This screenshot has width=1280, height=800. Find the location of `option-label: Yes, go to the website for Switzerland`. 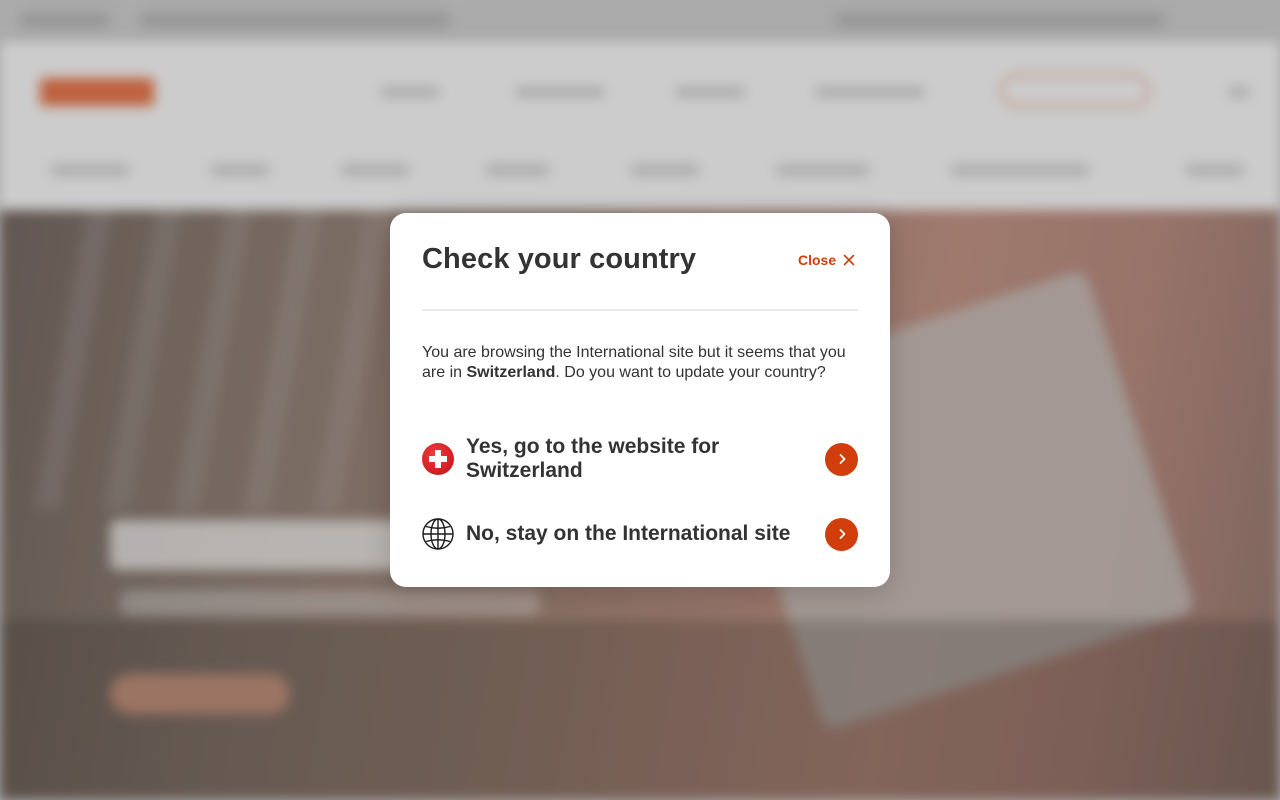

option-label: Yes, go to the website for Switzerland is located at coordinates (593, 458).